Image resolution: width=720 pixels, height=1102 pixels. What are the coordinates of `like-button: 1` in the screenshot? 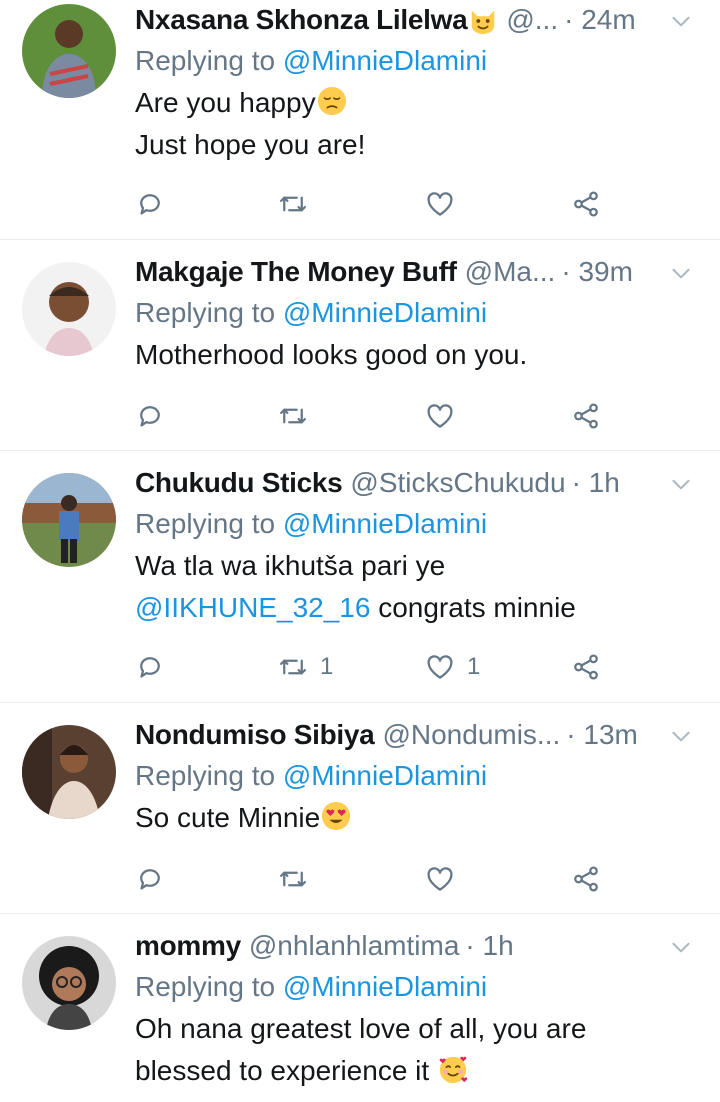 It's located at (452, 667).